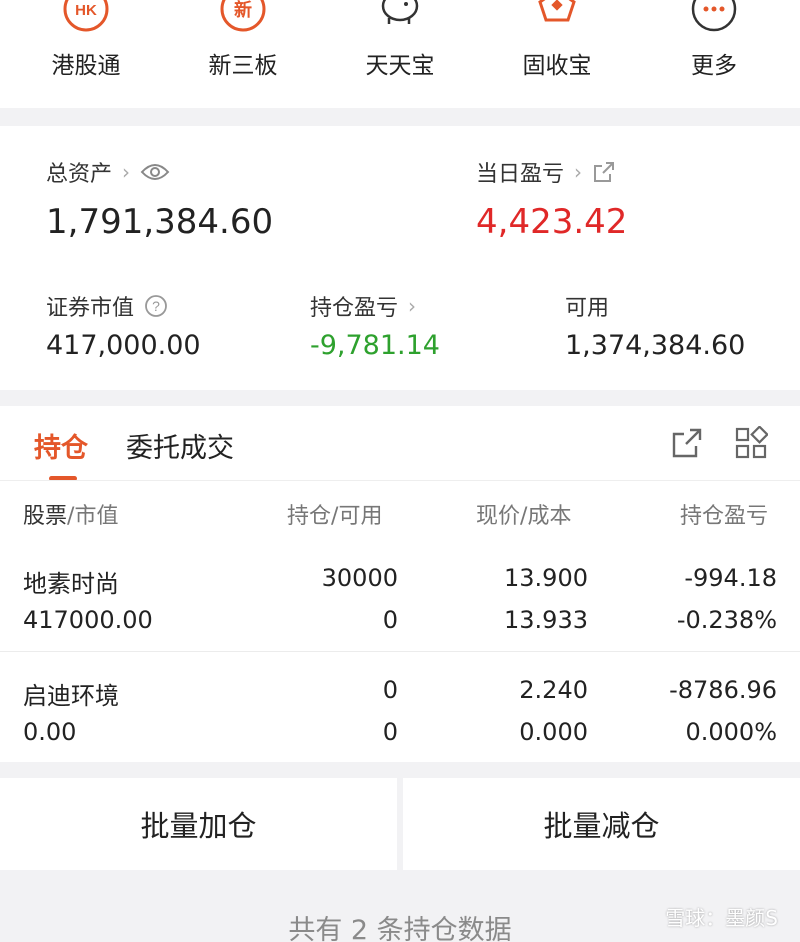 The height and width of the screenshot is (942, 800). I want to click on total-assets-label-row: 总资产 ›, so click(108, 172).